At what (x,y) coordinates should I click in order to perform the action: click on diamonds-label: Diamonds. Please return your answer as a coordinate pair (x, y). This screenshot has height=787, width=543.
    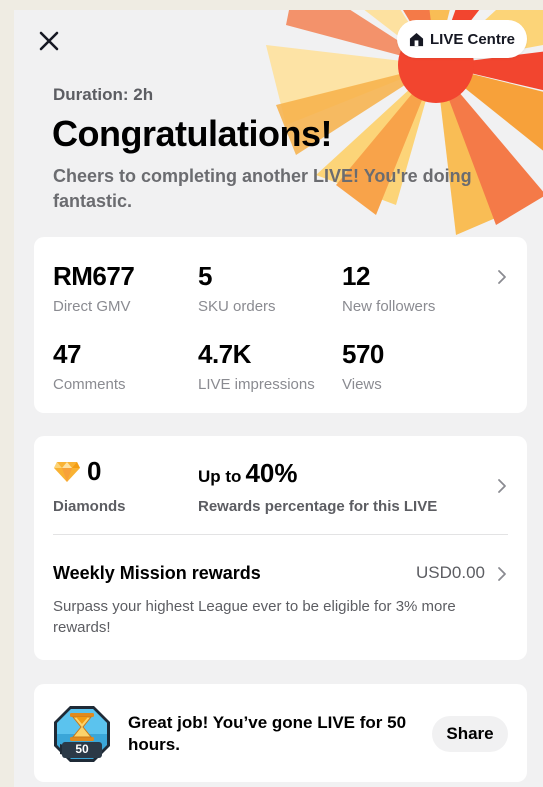
    Looking at the image, I should click on (89, 506).